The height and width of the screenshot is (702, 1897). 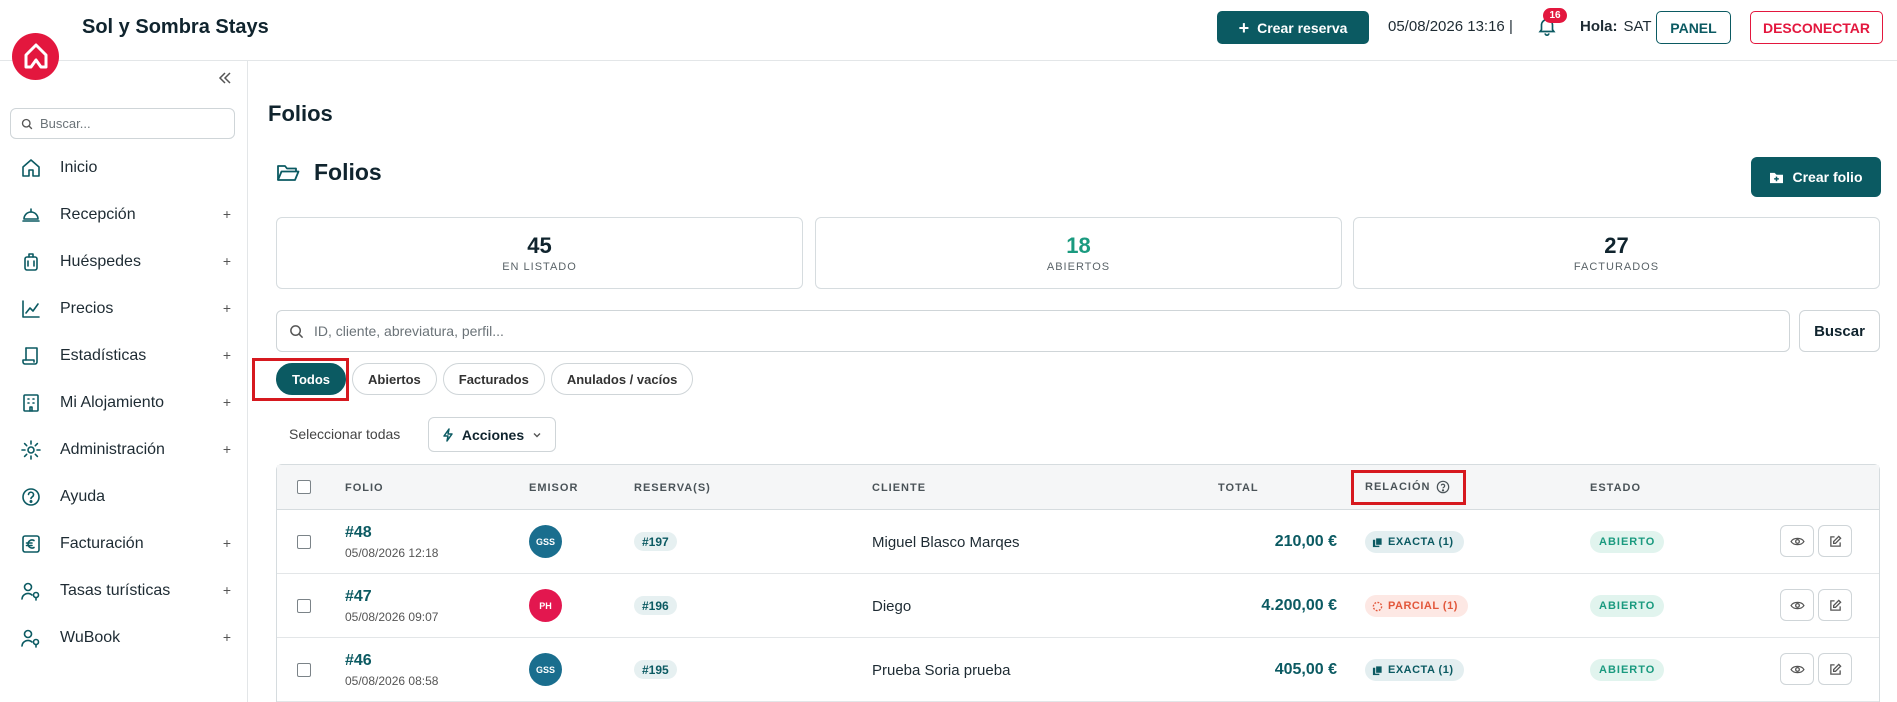 I want to click on sidebar-item-label: WuBook, so click(x=90, y=637).